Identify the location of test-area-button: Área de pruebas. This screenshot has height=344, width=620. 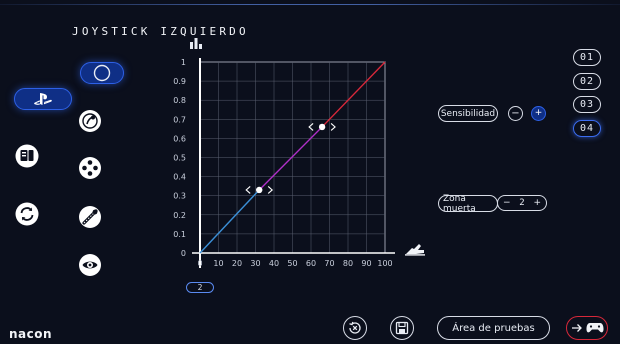
(493, 328).